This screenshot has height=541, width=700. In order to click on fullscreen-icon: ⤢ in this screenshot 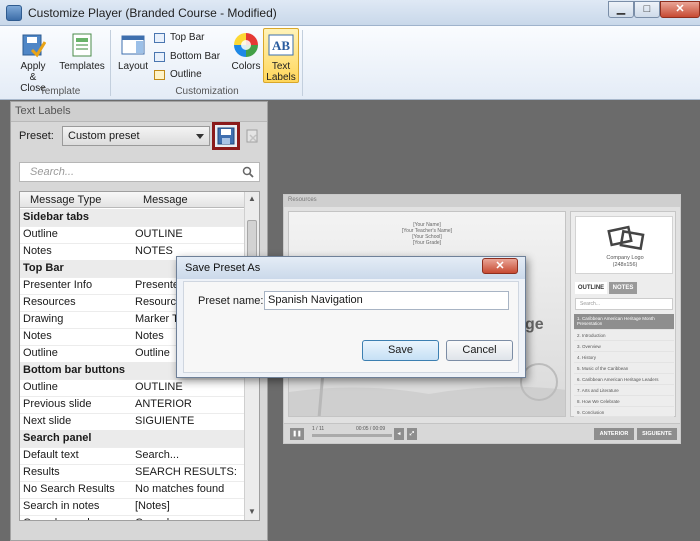, I will do `click(412, 434)`.